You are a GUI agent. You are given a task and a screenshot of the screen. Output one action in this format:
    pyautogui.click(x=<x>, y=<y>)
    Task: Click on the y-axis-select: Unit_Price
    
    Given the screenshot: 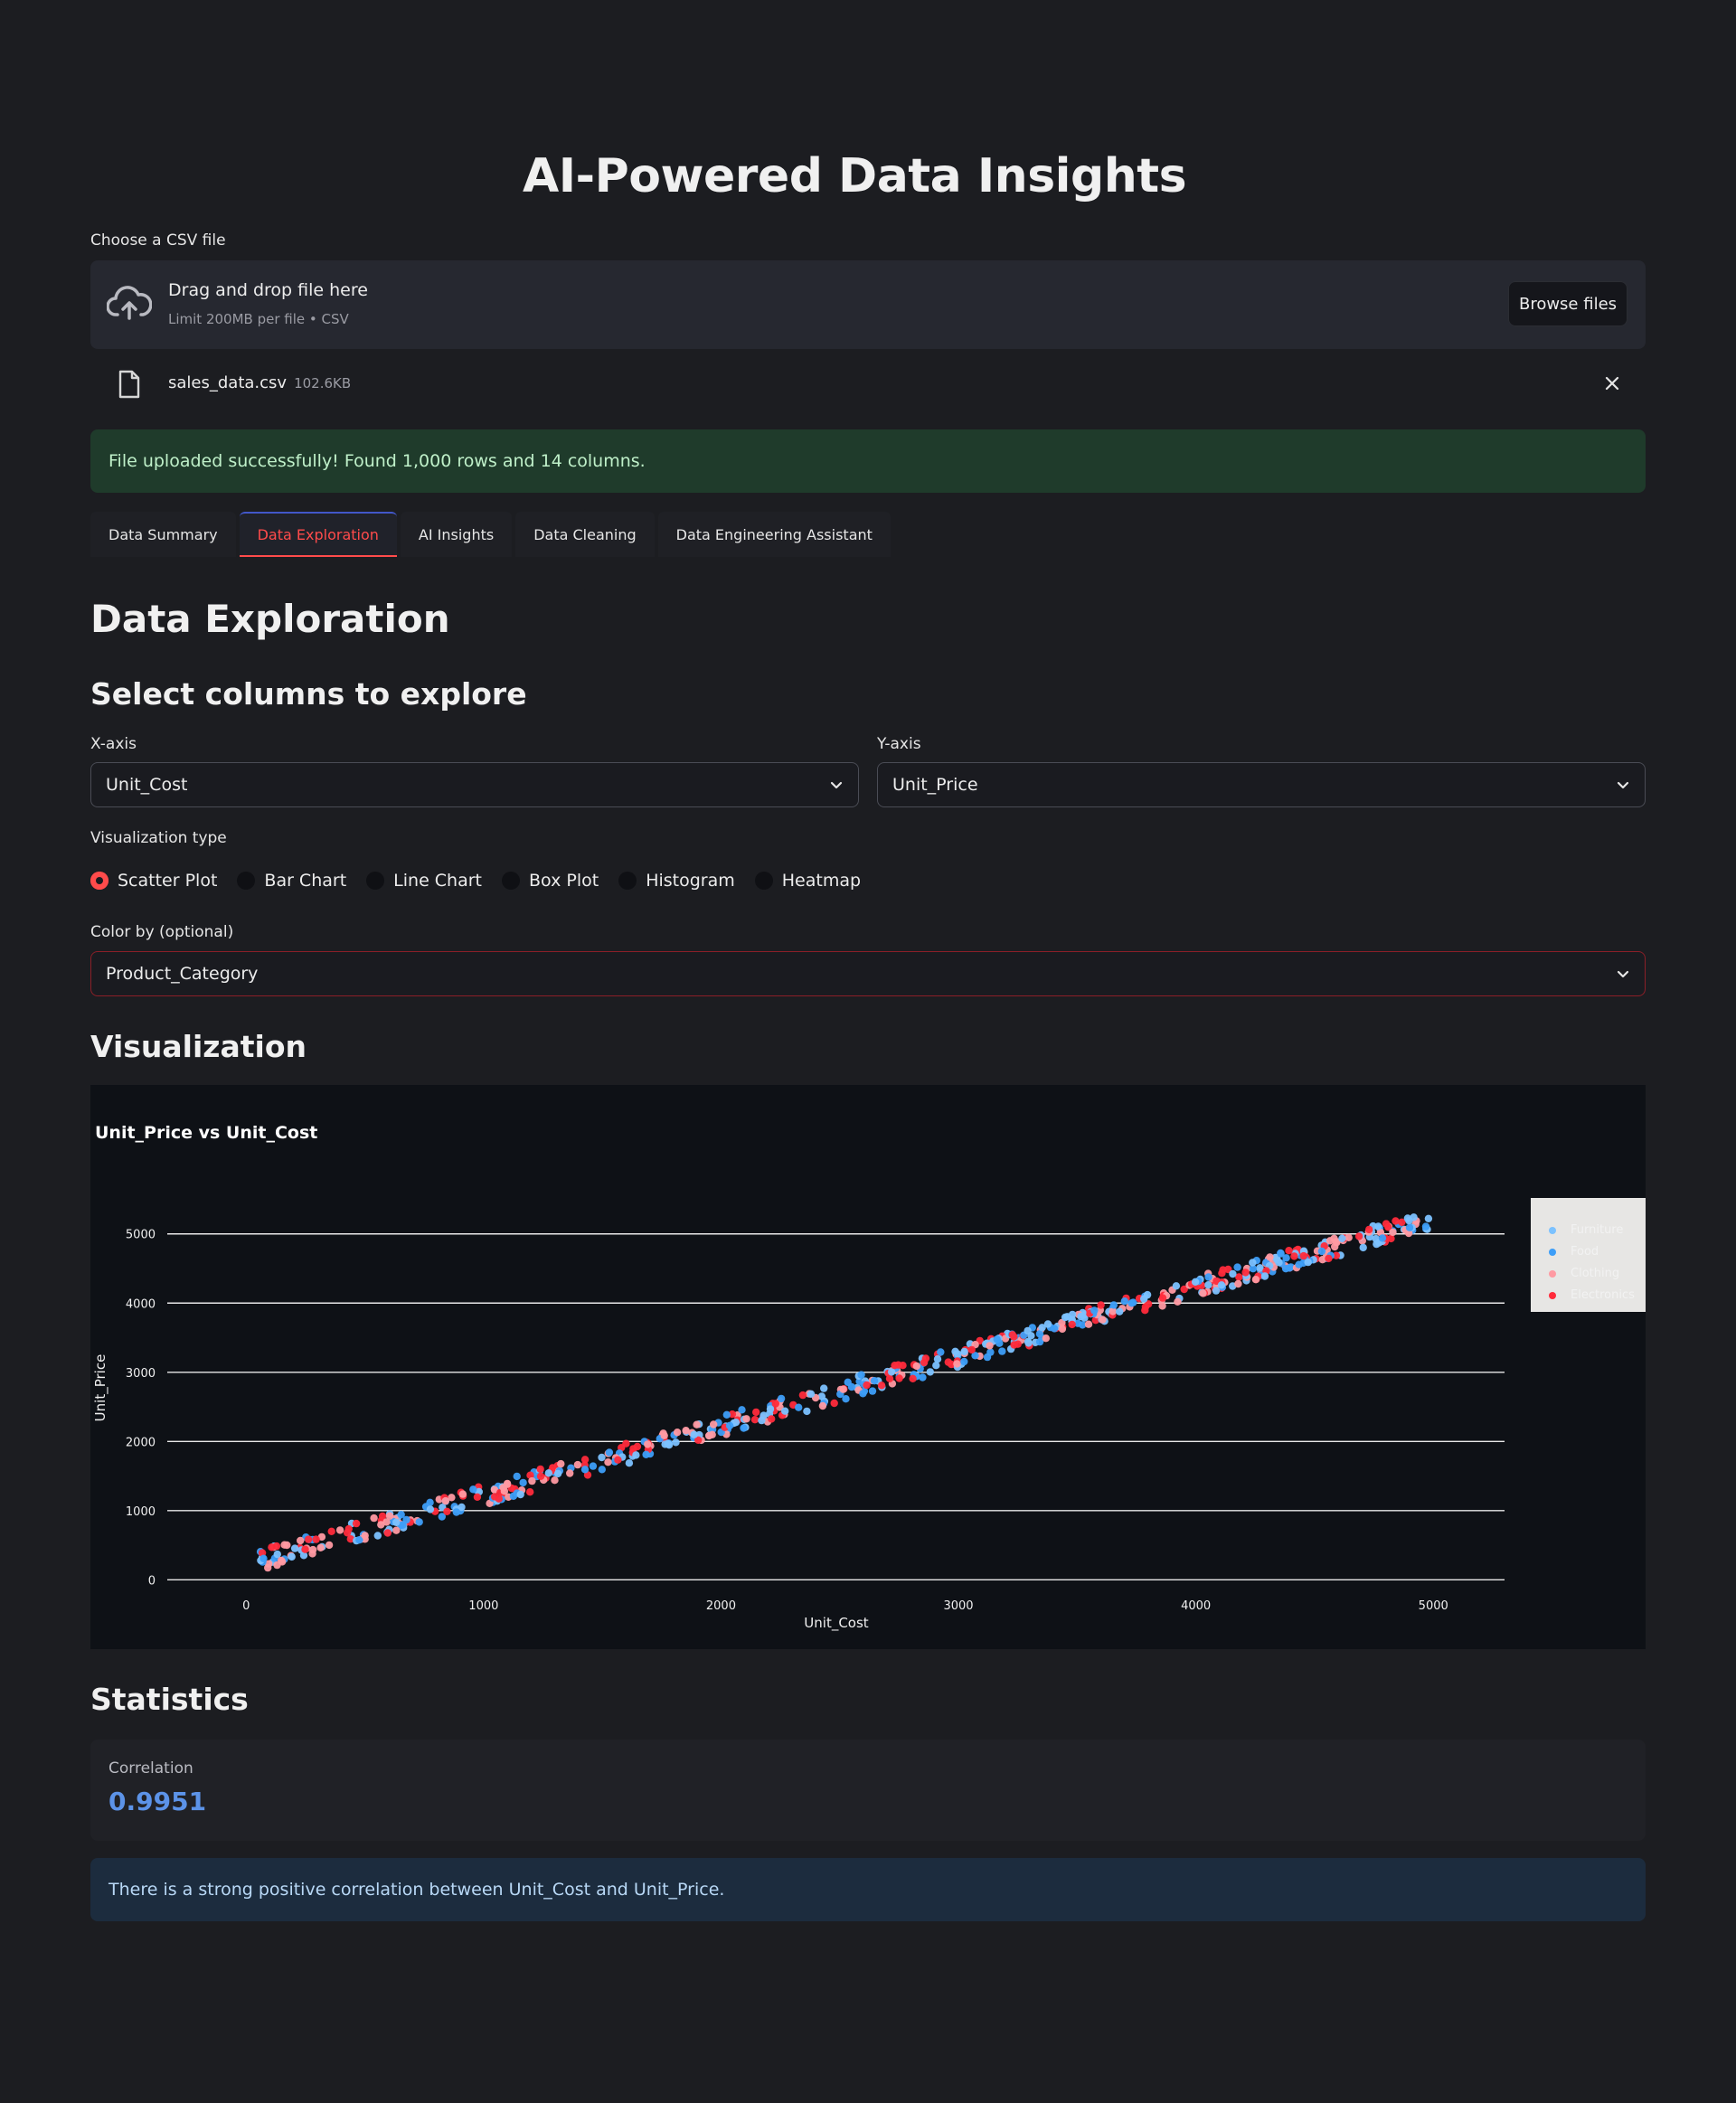 What is the action you would take?
    pyautogui.click(x=1262, y=784)
    